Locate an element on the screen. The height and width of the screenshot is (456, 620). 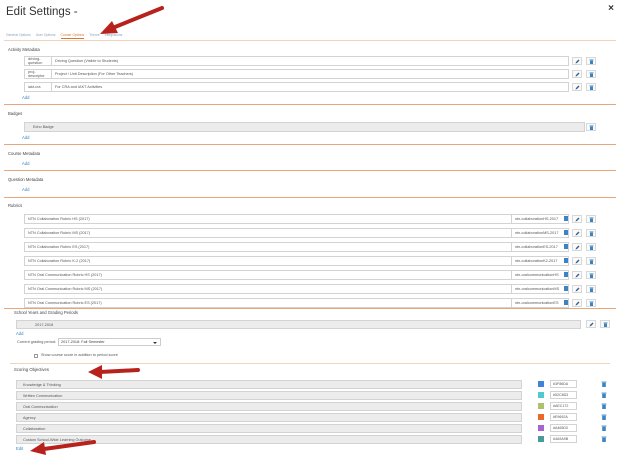
color-hex-field: #AEC172 is located at coordinates (563, 406).